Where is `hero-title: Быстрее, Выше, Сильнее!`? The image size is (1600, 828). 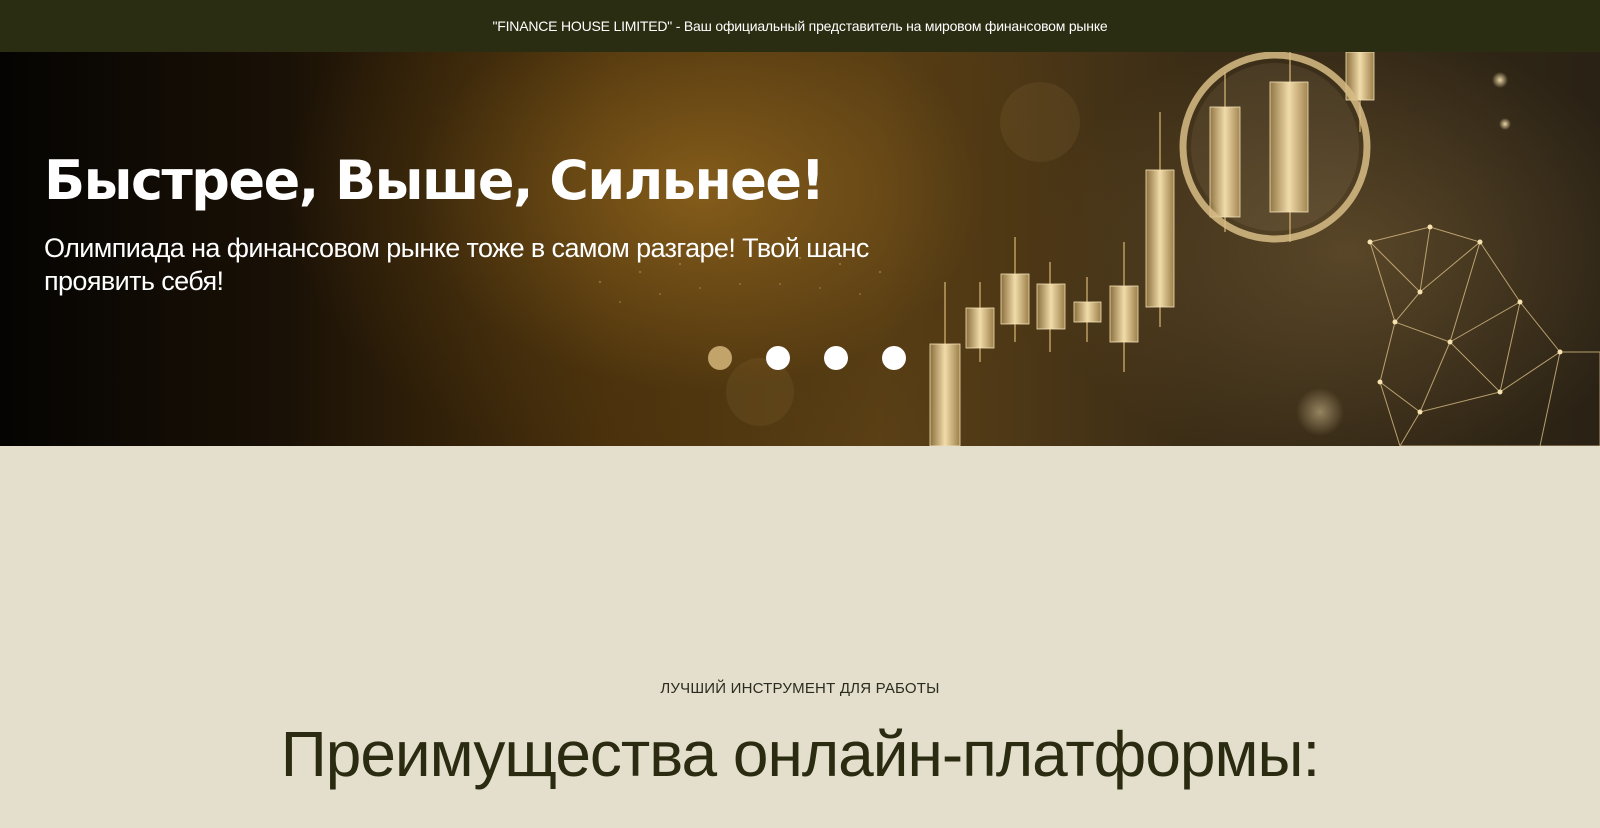 hero-title: Быстрее, Выше, Сильнее! is located at coordinates (434, 180).